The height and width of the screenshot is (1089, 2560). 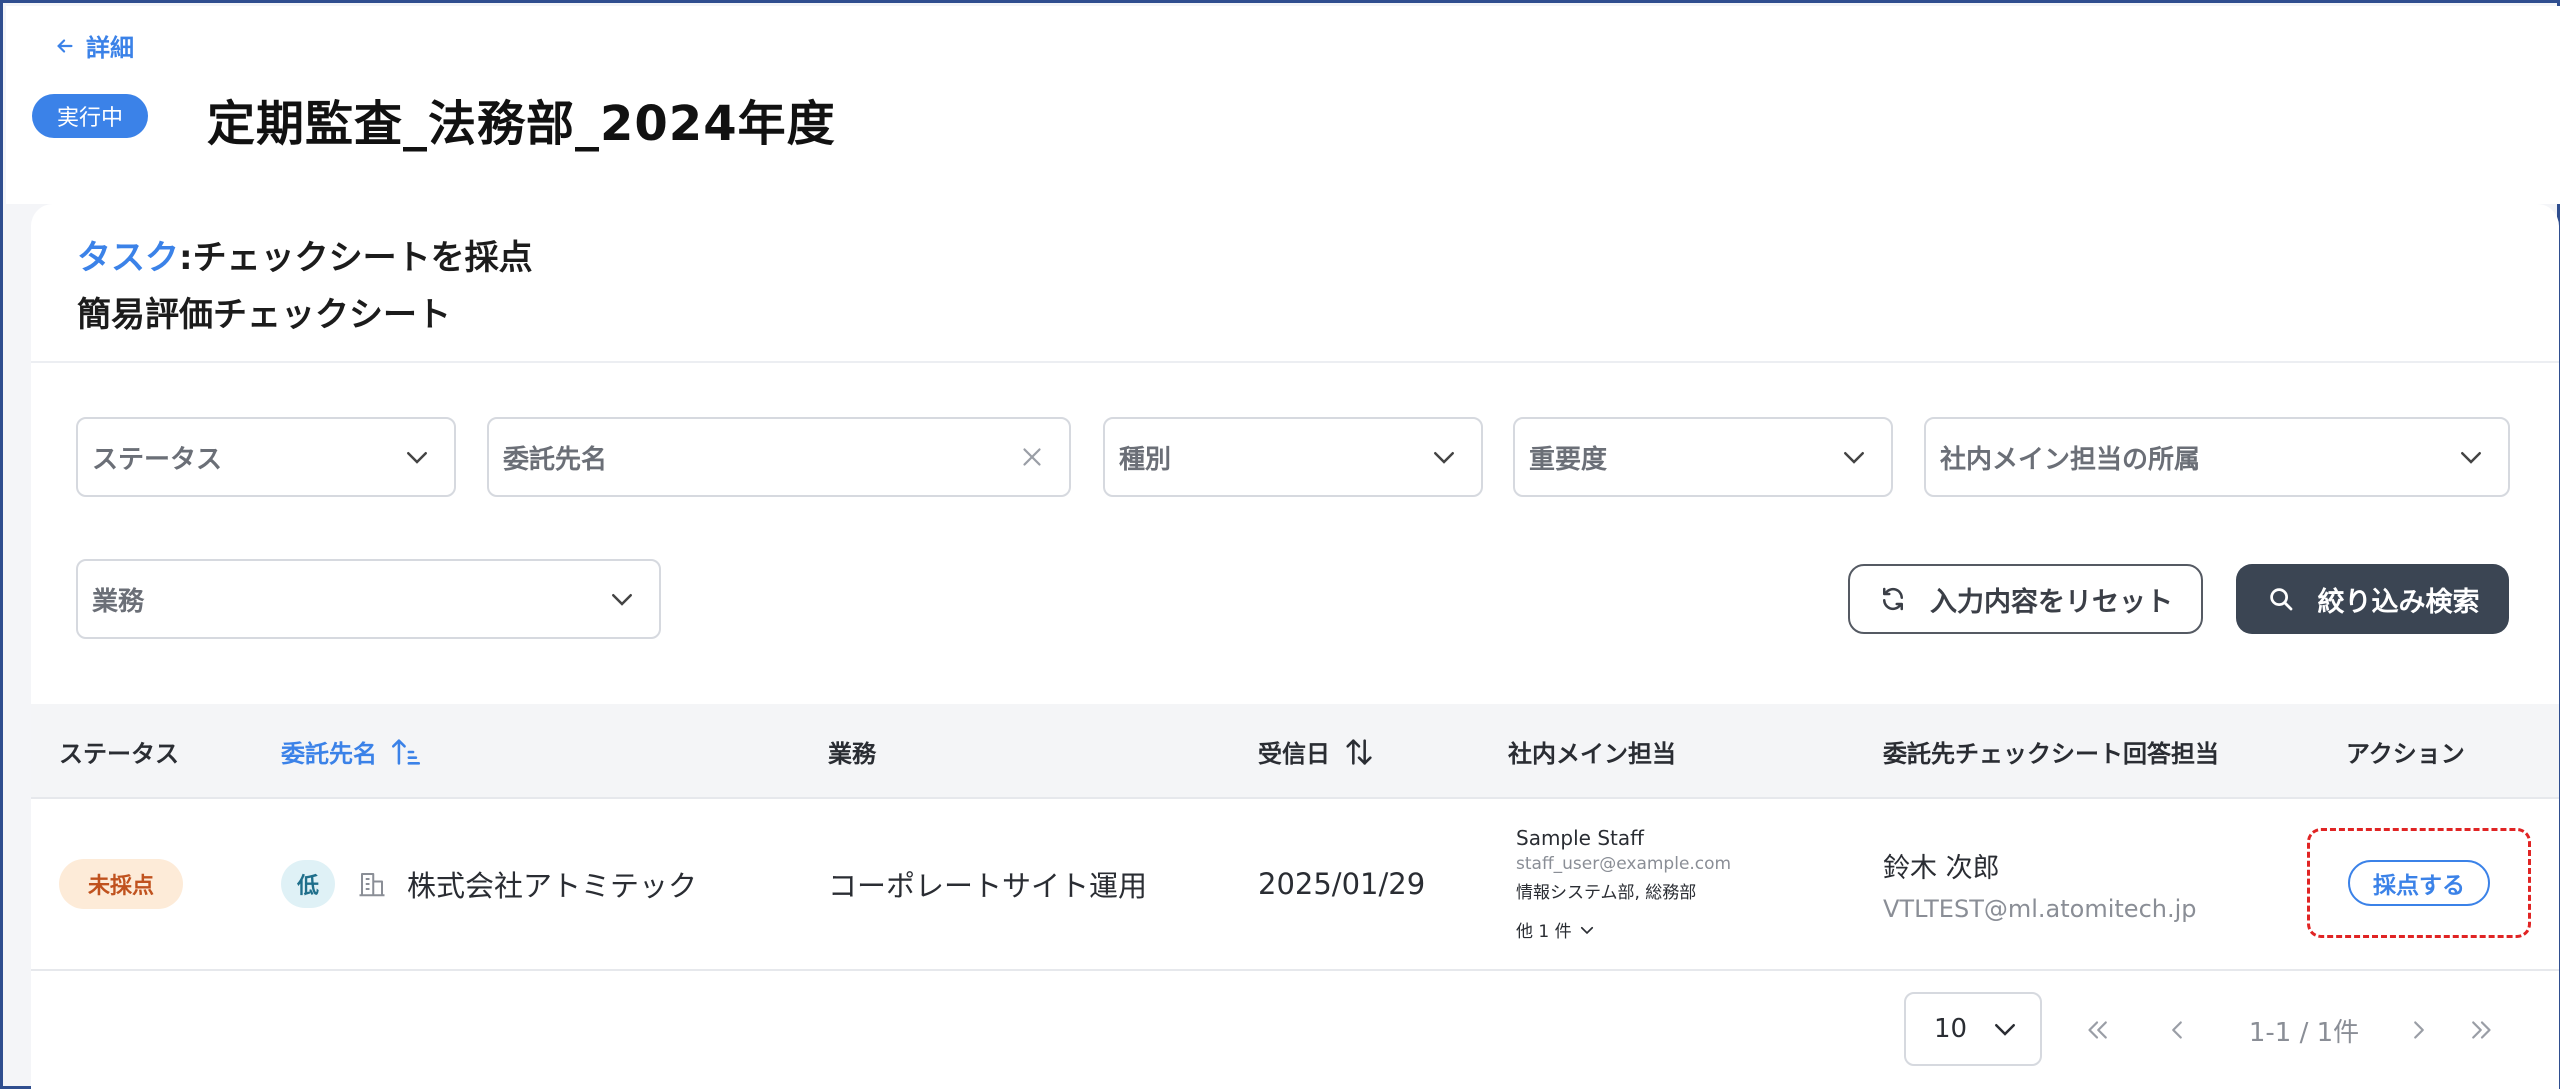 I want to click on column-header-action-label: アクション, so click(x=2405, y=754).